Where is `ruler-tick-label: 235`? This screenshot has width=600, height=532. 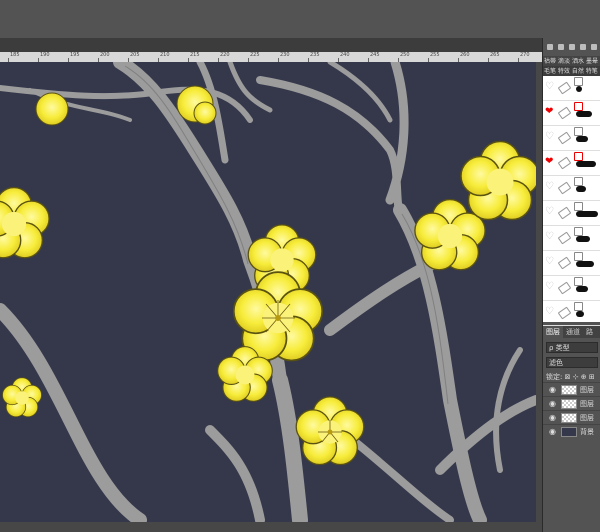 ruler-tick-label: 235 is located at coordinates (315, 55).